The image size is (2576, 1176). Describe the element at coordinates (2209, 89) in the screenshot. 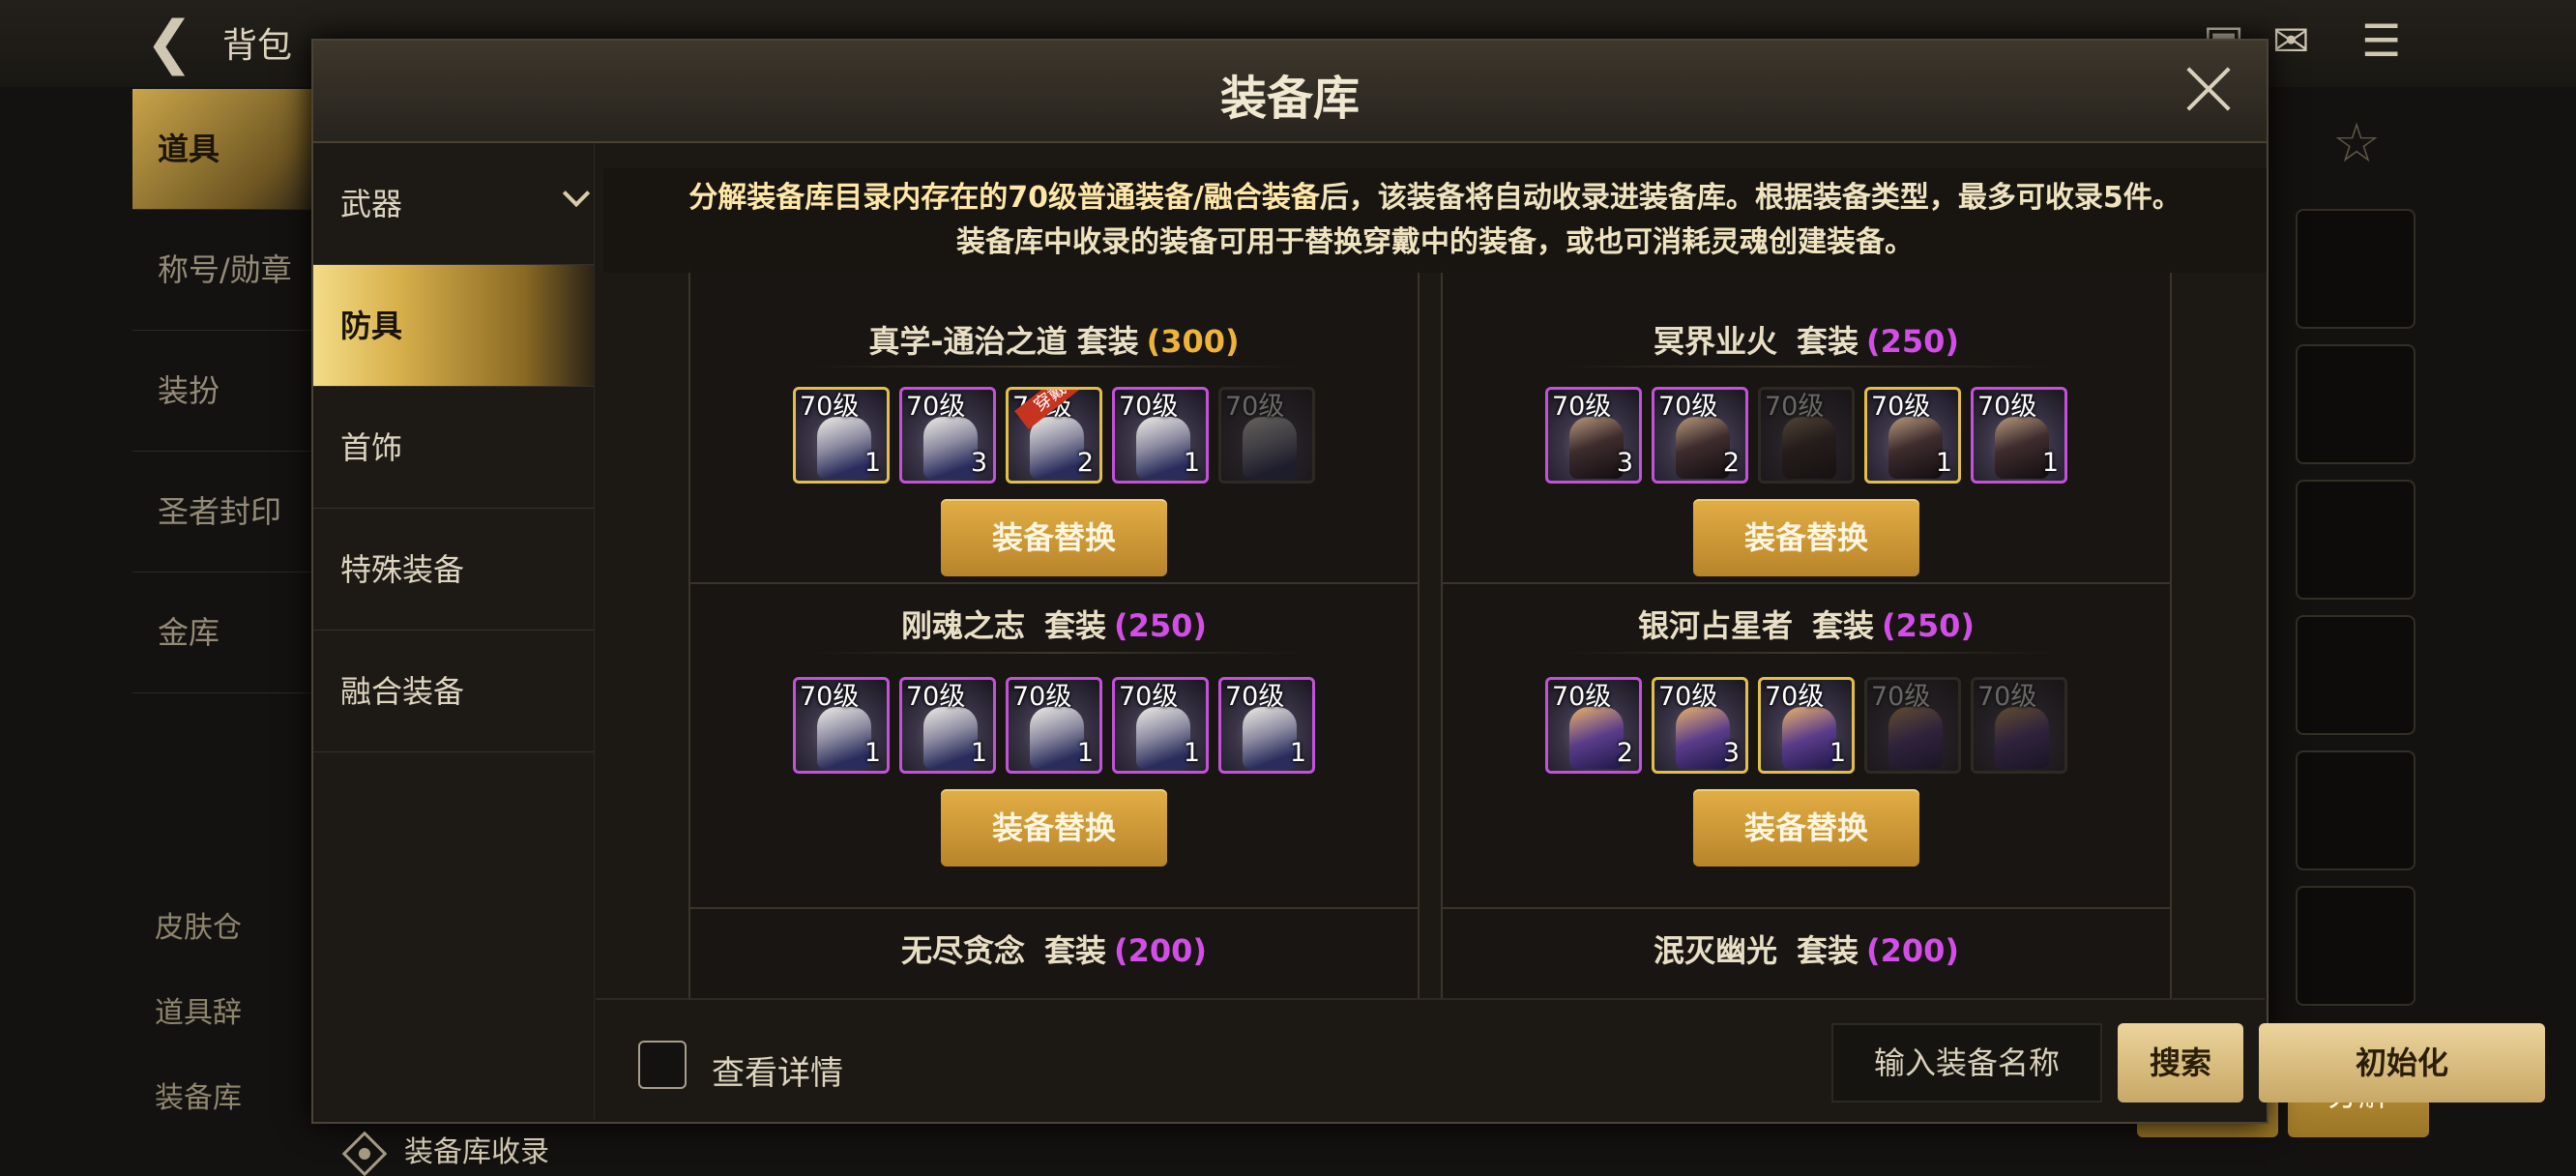

I see `close-icon` at that location.